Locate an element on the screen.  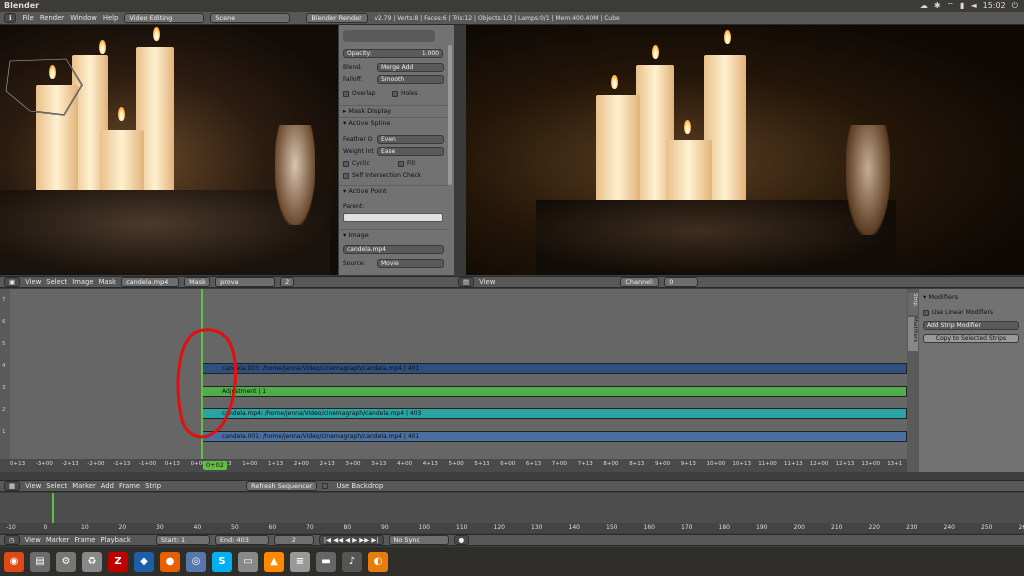
battery-icon: ▮ is located at coordinates (962, 6).